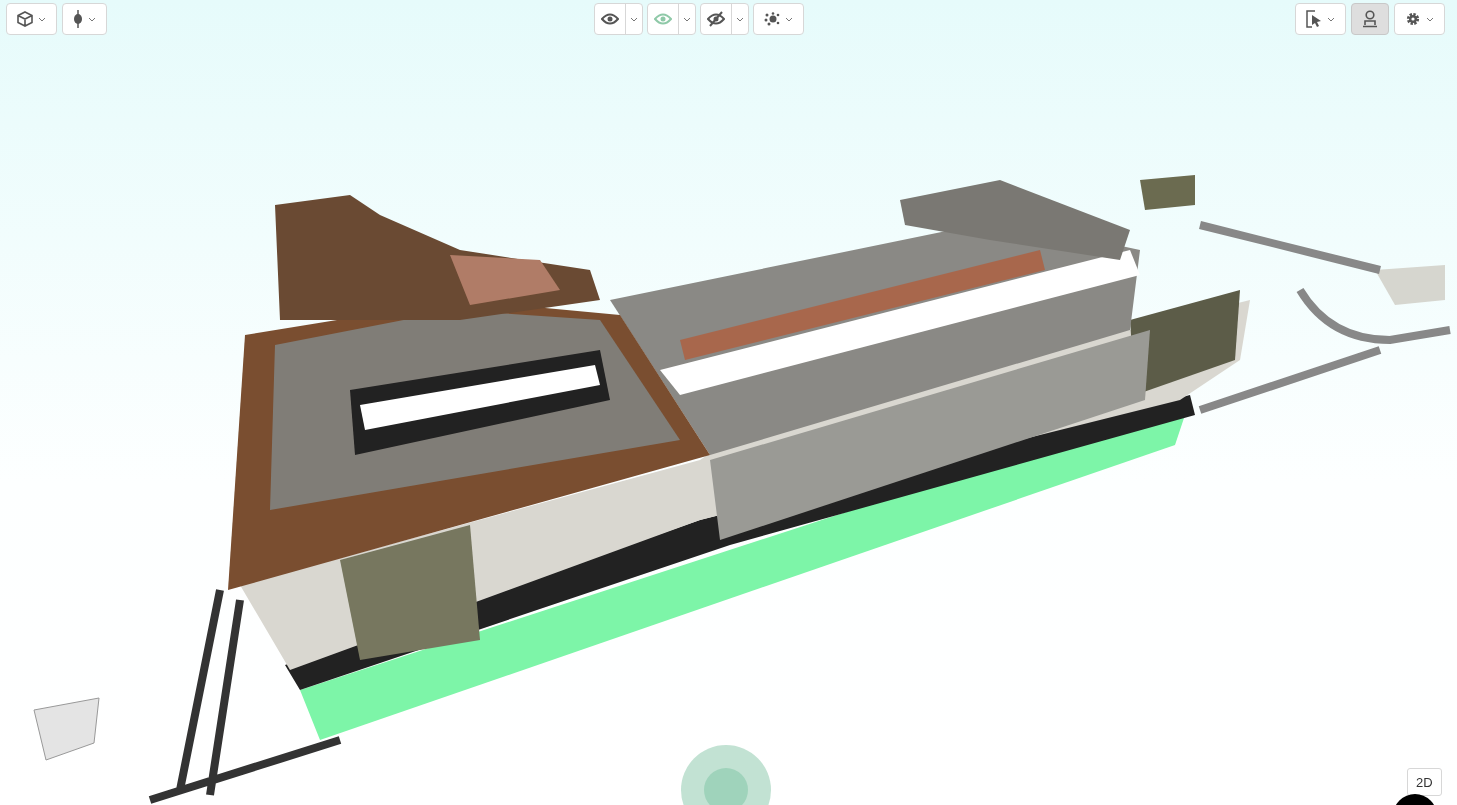 The height and width of the screenshot is (805, 1457). What do you see at coordinates (84, 19) in the screenshot?
I see `pin-button` at bounding box center [84, 19].